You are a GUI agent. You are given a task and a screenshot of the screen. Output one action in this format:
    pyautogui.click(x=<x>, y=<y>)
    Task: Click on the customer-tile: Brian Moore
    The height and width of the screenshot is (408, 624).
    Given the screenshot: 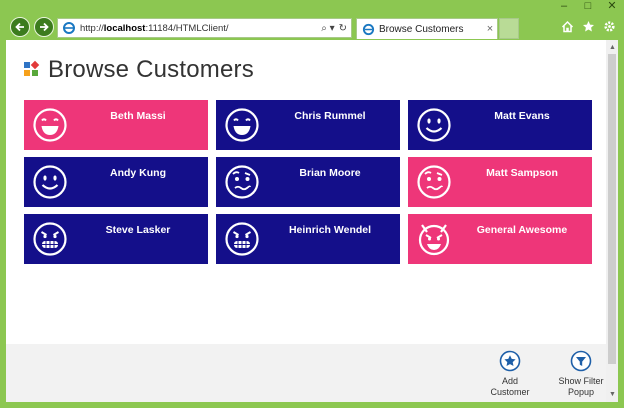 What is the action you would take?
    pyautogui.click(x=308, y=182)
    